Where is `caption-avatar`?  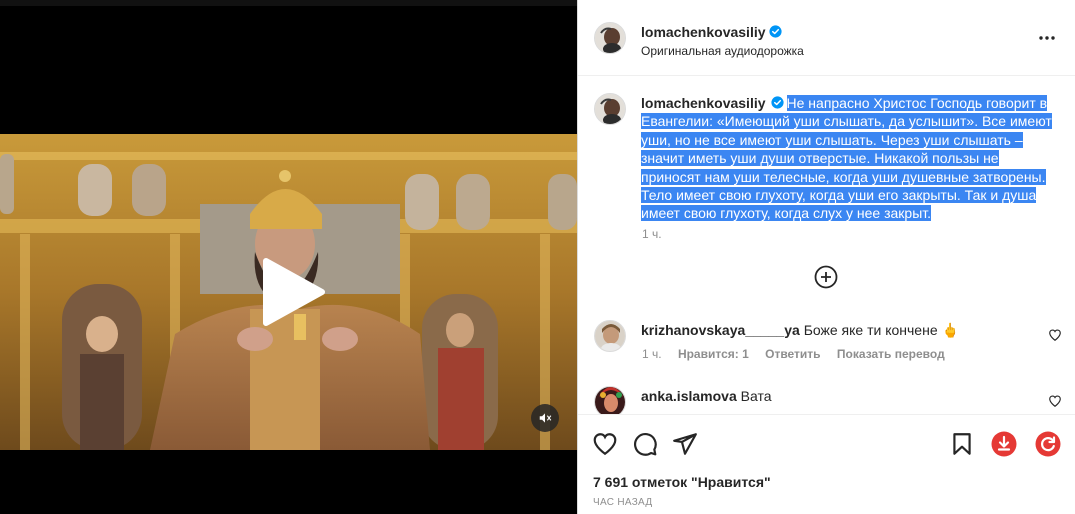
caption-avatar is located at coordinates (610, 109).